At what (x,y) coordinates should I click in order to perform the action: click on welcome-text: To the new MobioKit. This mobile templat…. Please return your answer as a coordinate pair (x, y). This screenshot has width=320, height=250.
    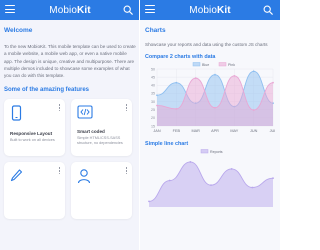
    Looking at the image, I should click on (70, 61).